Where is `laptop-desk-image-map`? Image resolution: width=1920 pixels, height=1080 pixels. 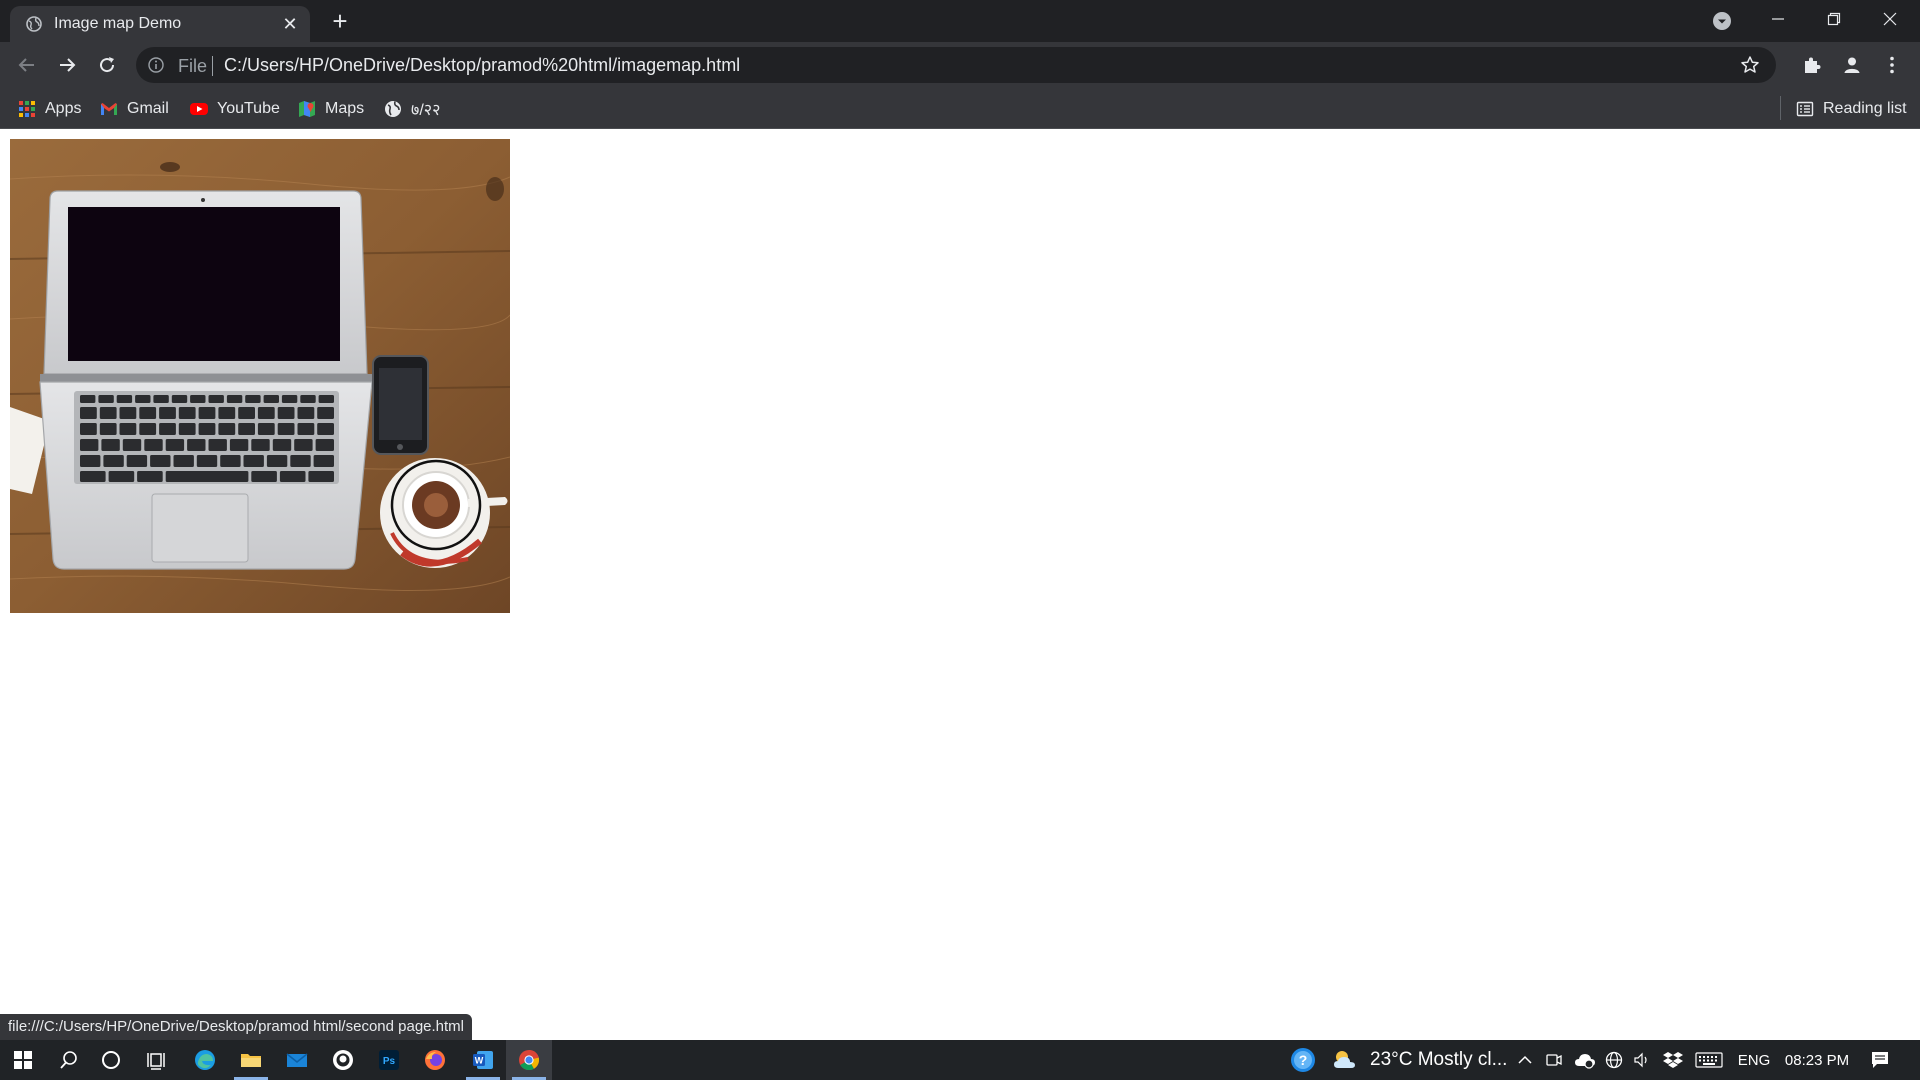
laptop-desk-image-map is located at coordinates (260, 376).